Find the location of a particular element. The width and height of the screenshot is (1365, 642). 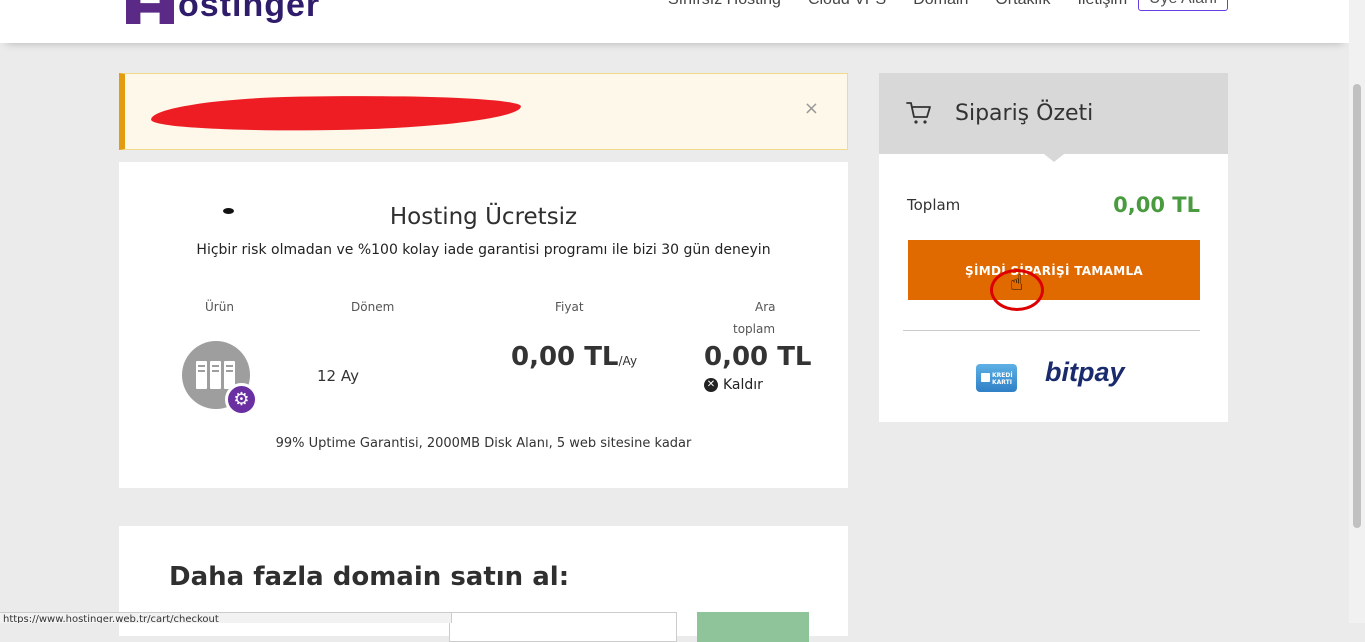

domain-search-input is located at coordinates (563, 627).